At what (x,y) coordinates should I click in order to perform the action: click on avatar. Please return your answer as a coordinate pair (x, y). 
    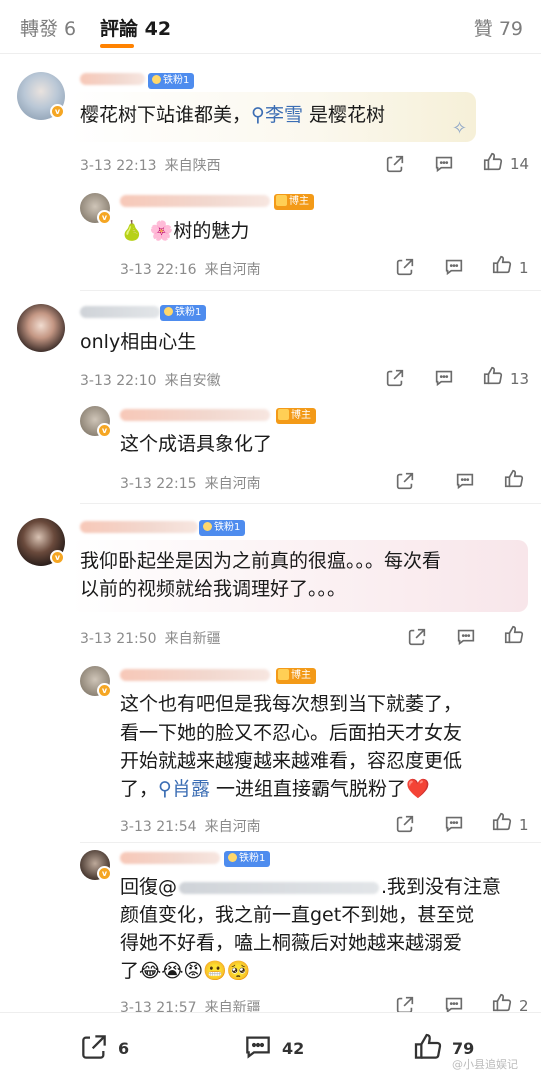
    Looking at the image, I should click on (41, 328).